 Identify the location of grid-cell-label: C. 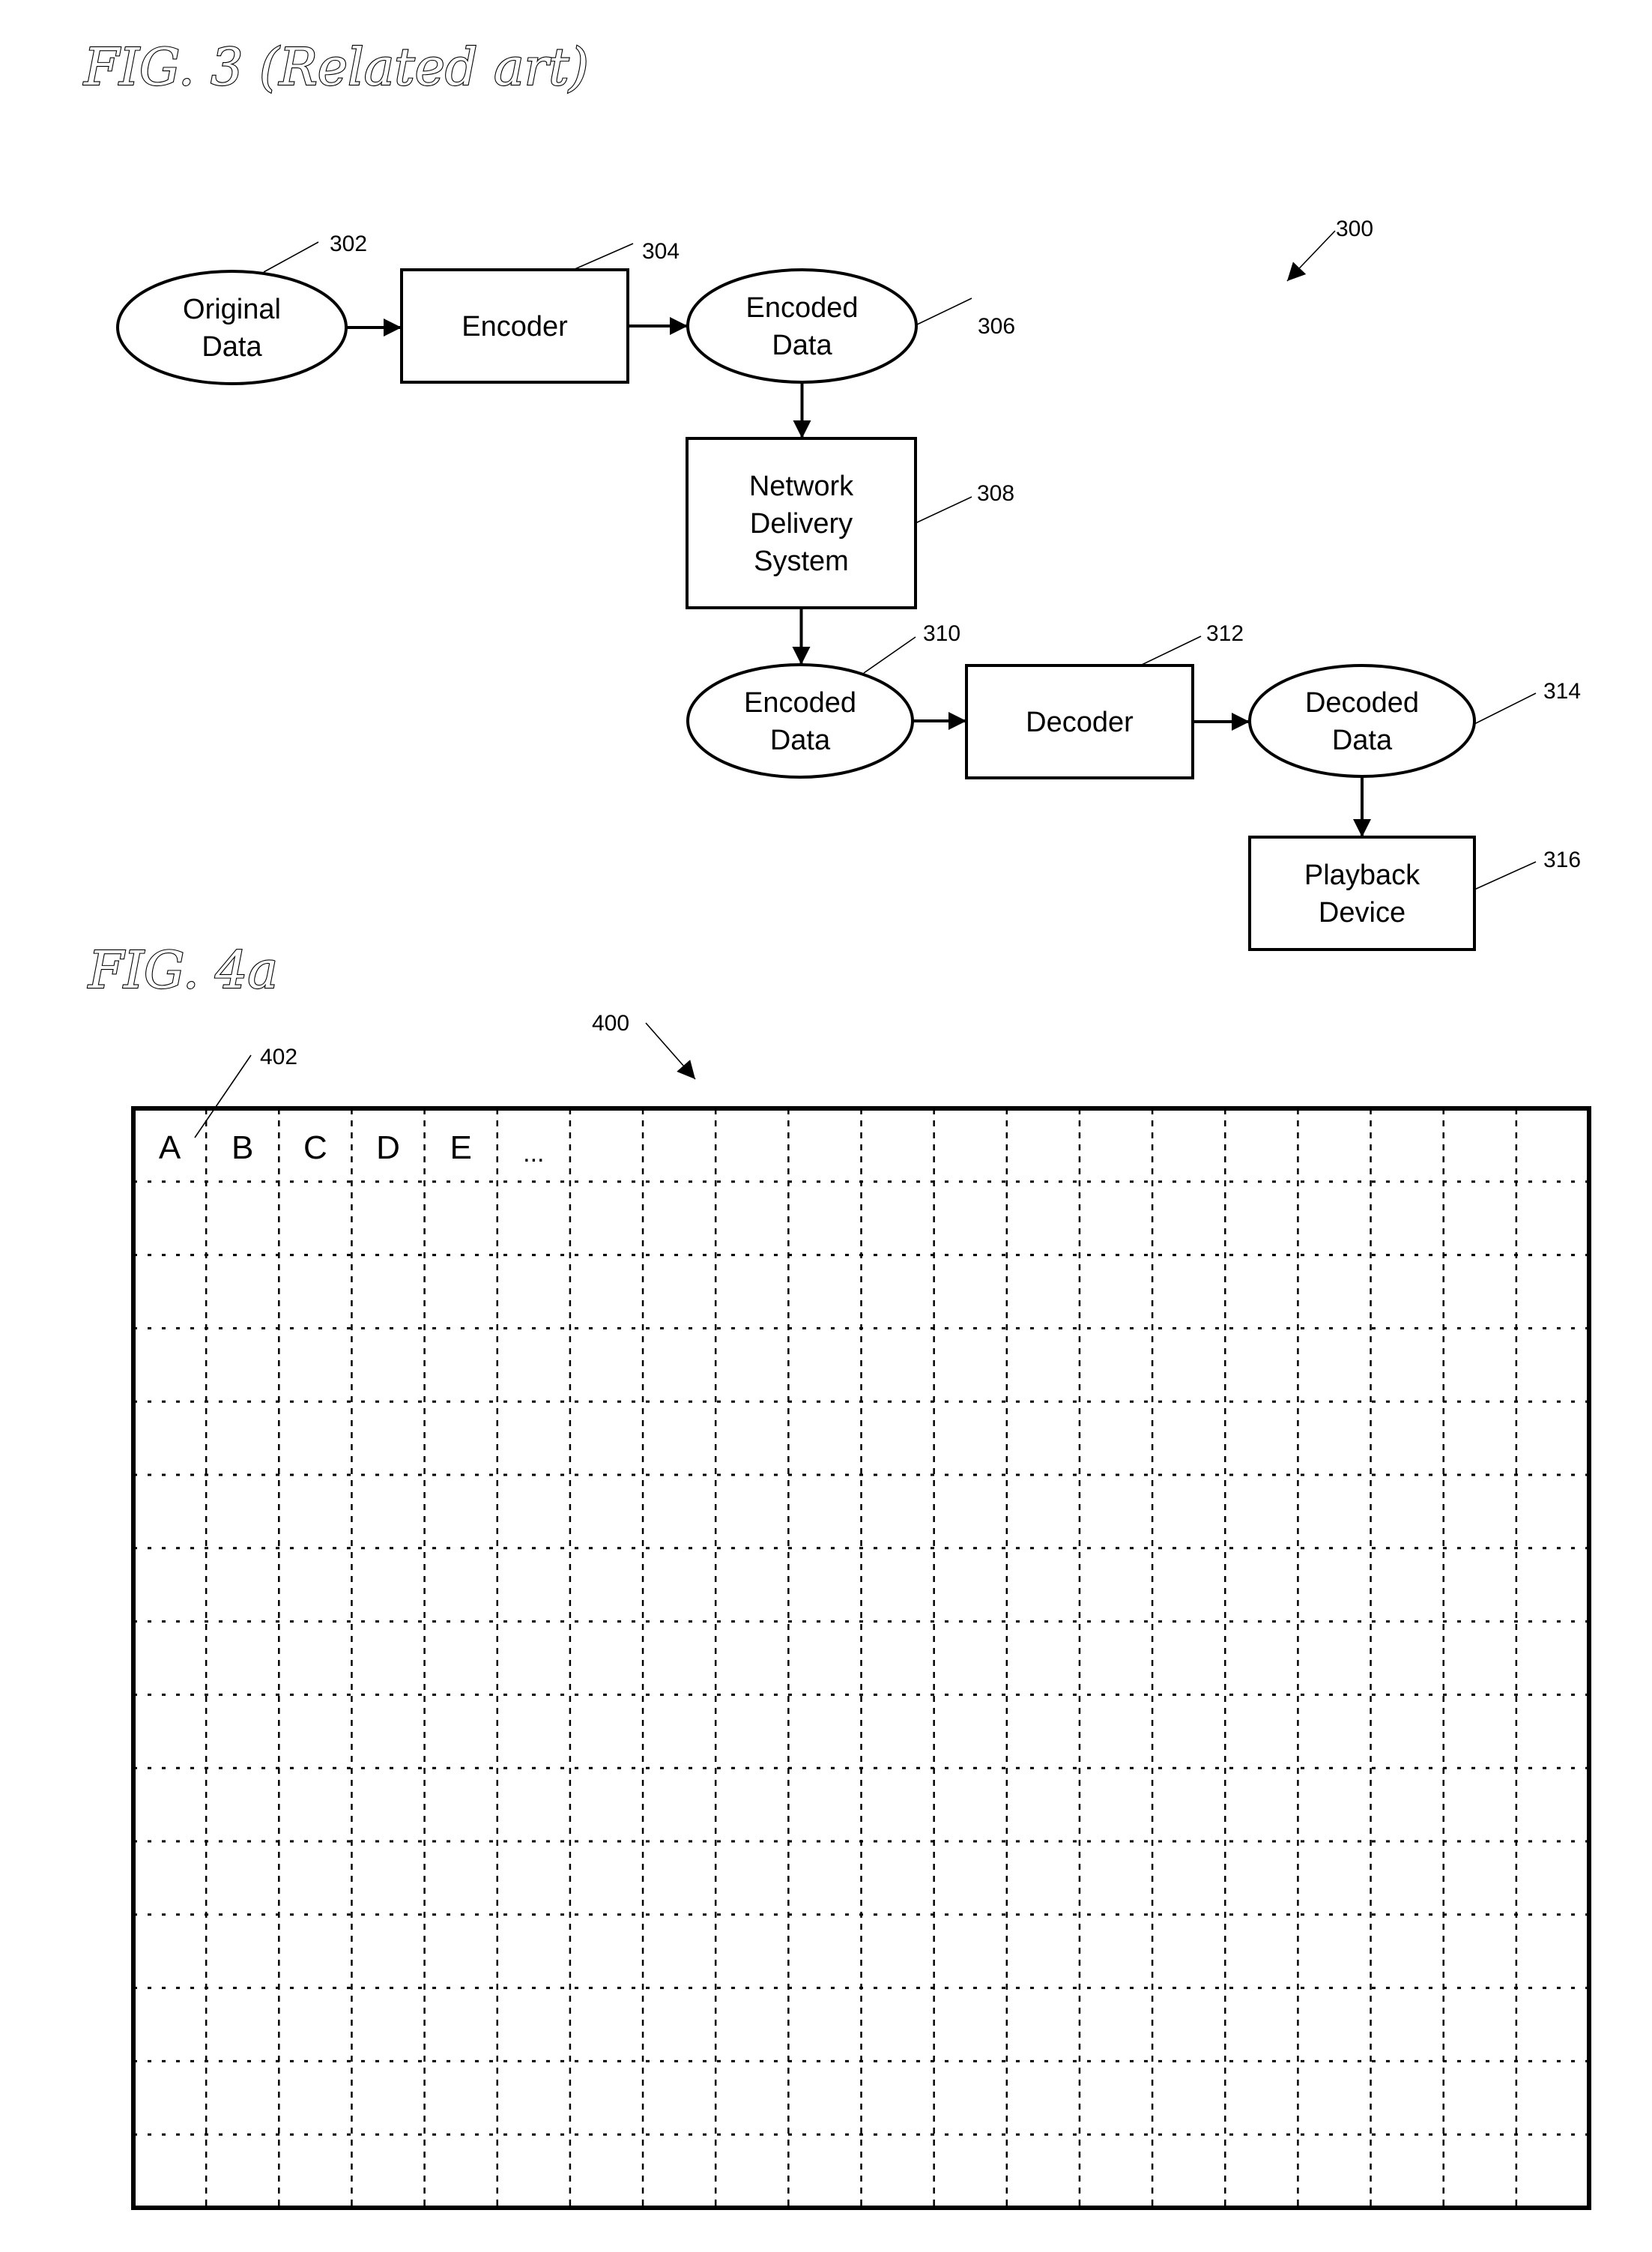
(315, 1147).